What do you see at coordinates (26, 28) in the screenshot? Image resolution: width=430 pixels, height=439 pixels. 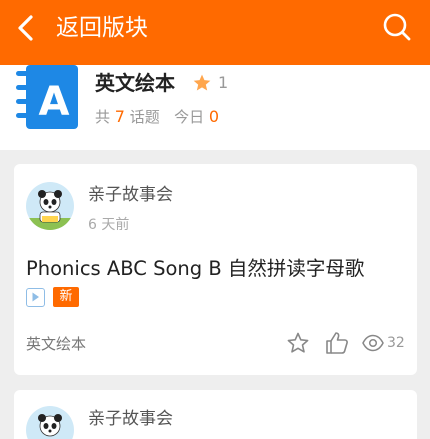 I see `chevron-left-icon` at bounding box center [26, 28].